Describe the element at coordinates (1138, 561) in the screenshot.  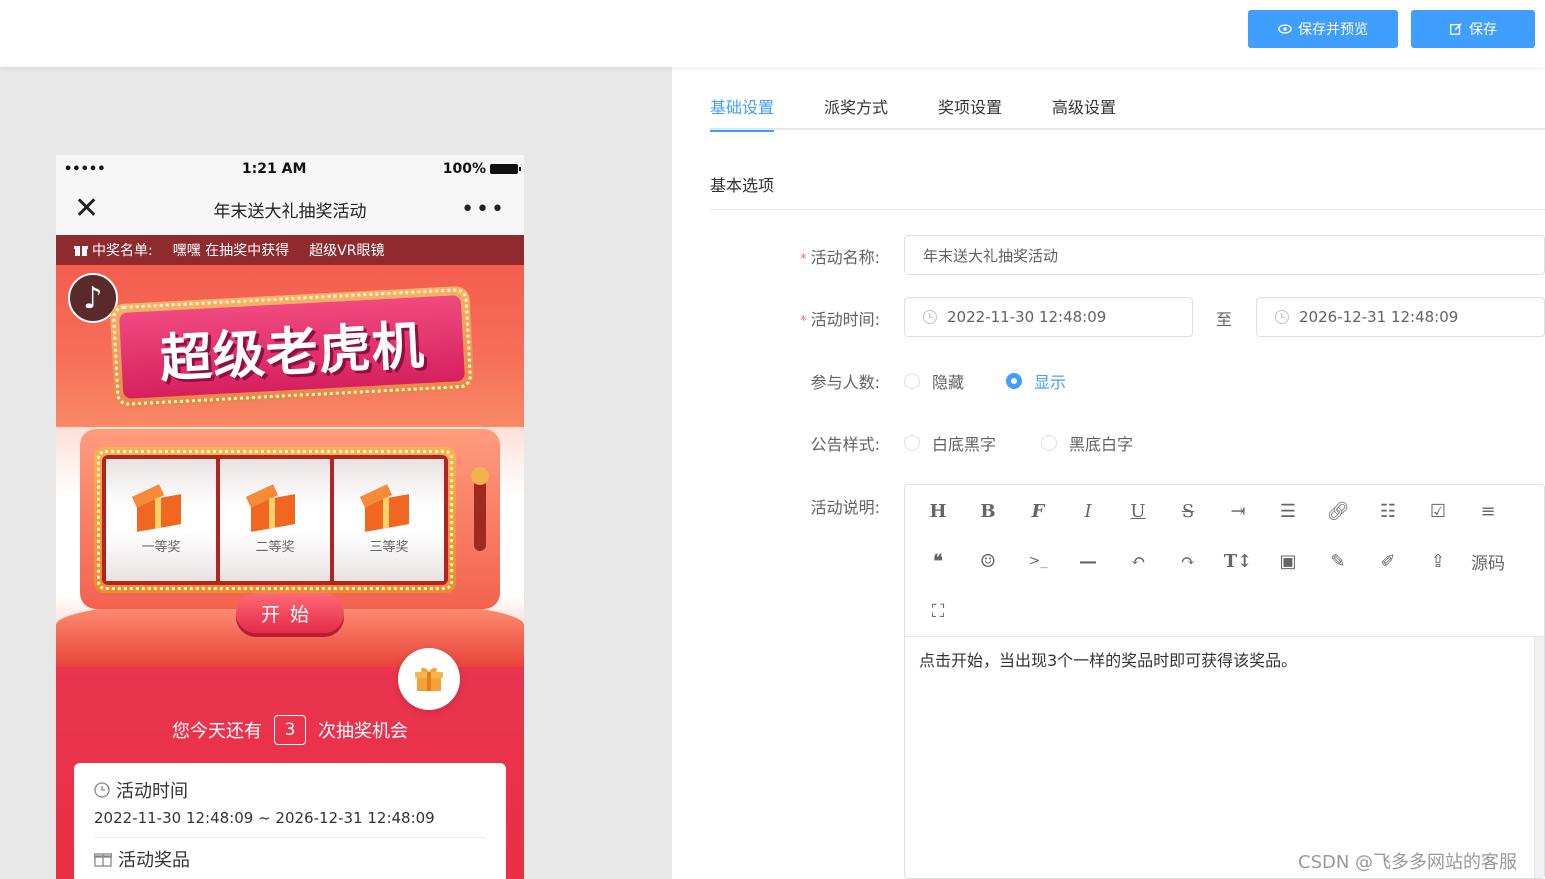
I see `undo-icon: ↶` at that location.